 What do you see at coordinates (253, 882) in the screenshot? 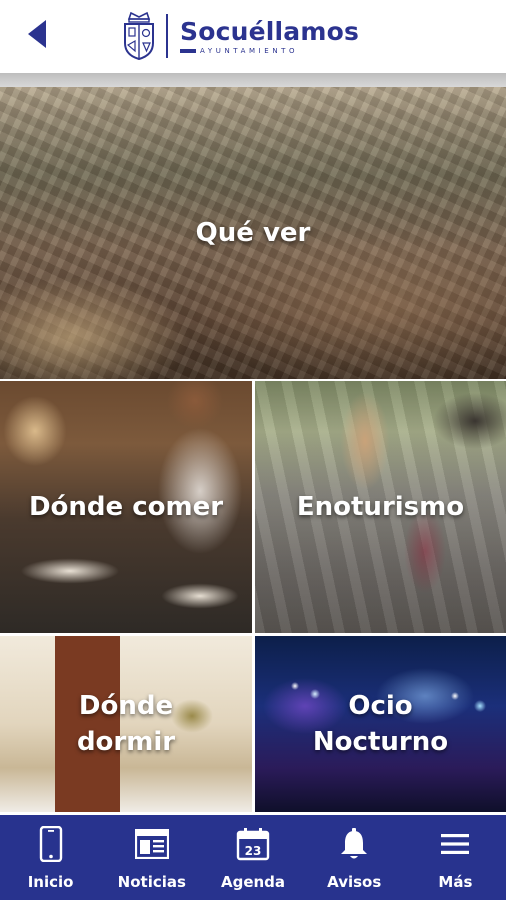
I see `nav-label: Agenda` at bounding box center [253, 882].